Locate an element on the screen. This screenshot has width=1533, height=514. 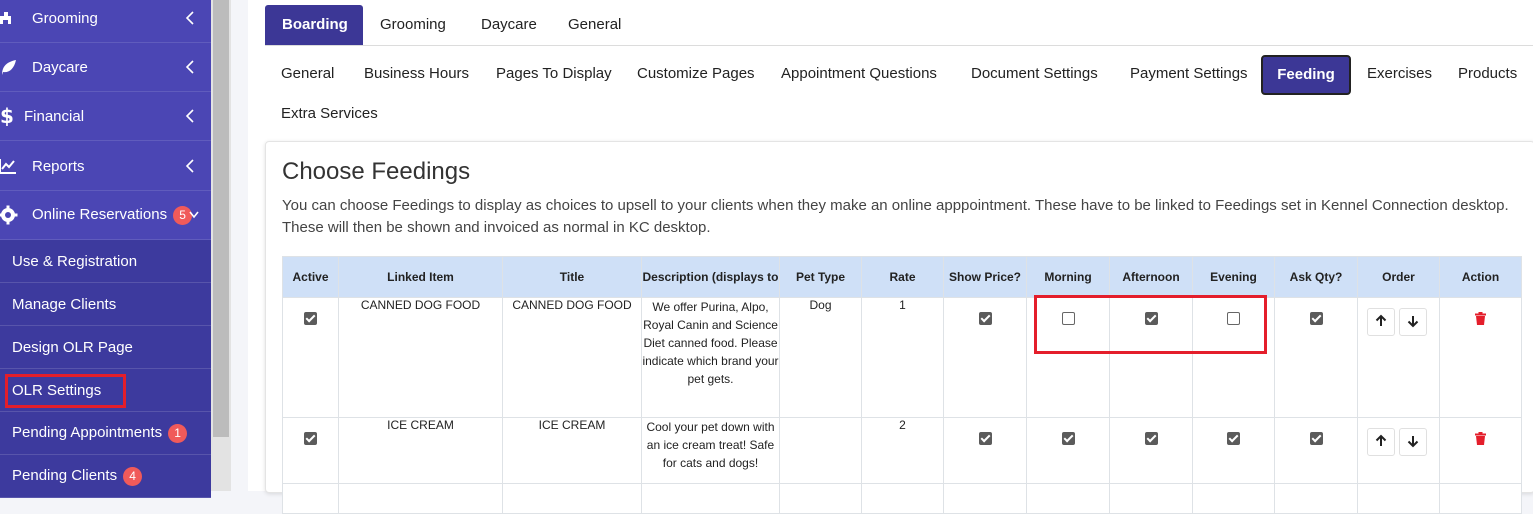
subtab-appointment-questions: Appointment Questions is located at coordinates (859, 74).